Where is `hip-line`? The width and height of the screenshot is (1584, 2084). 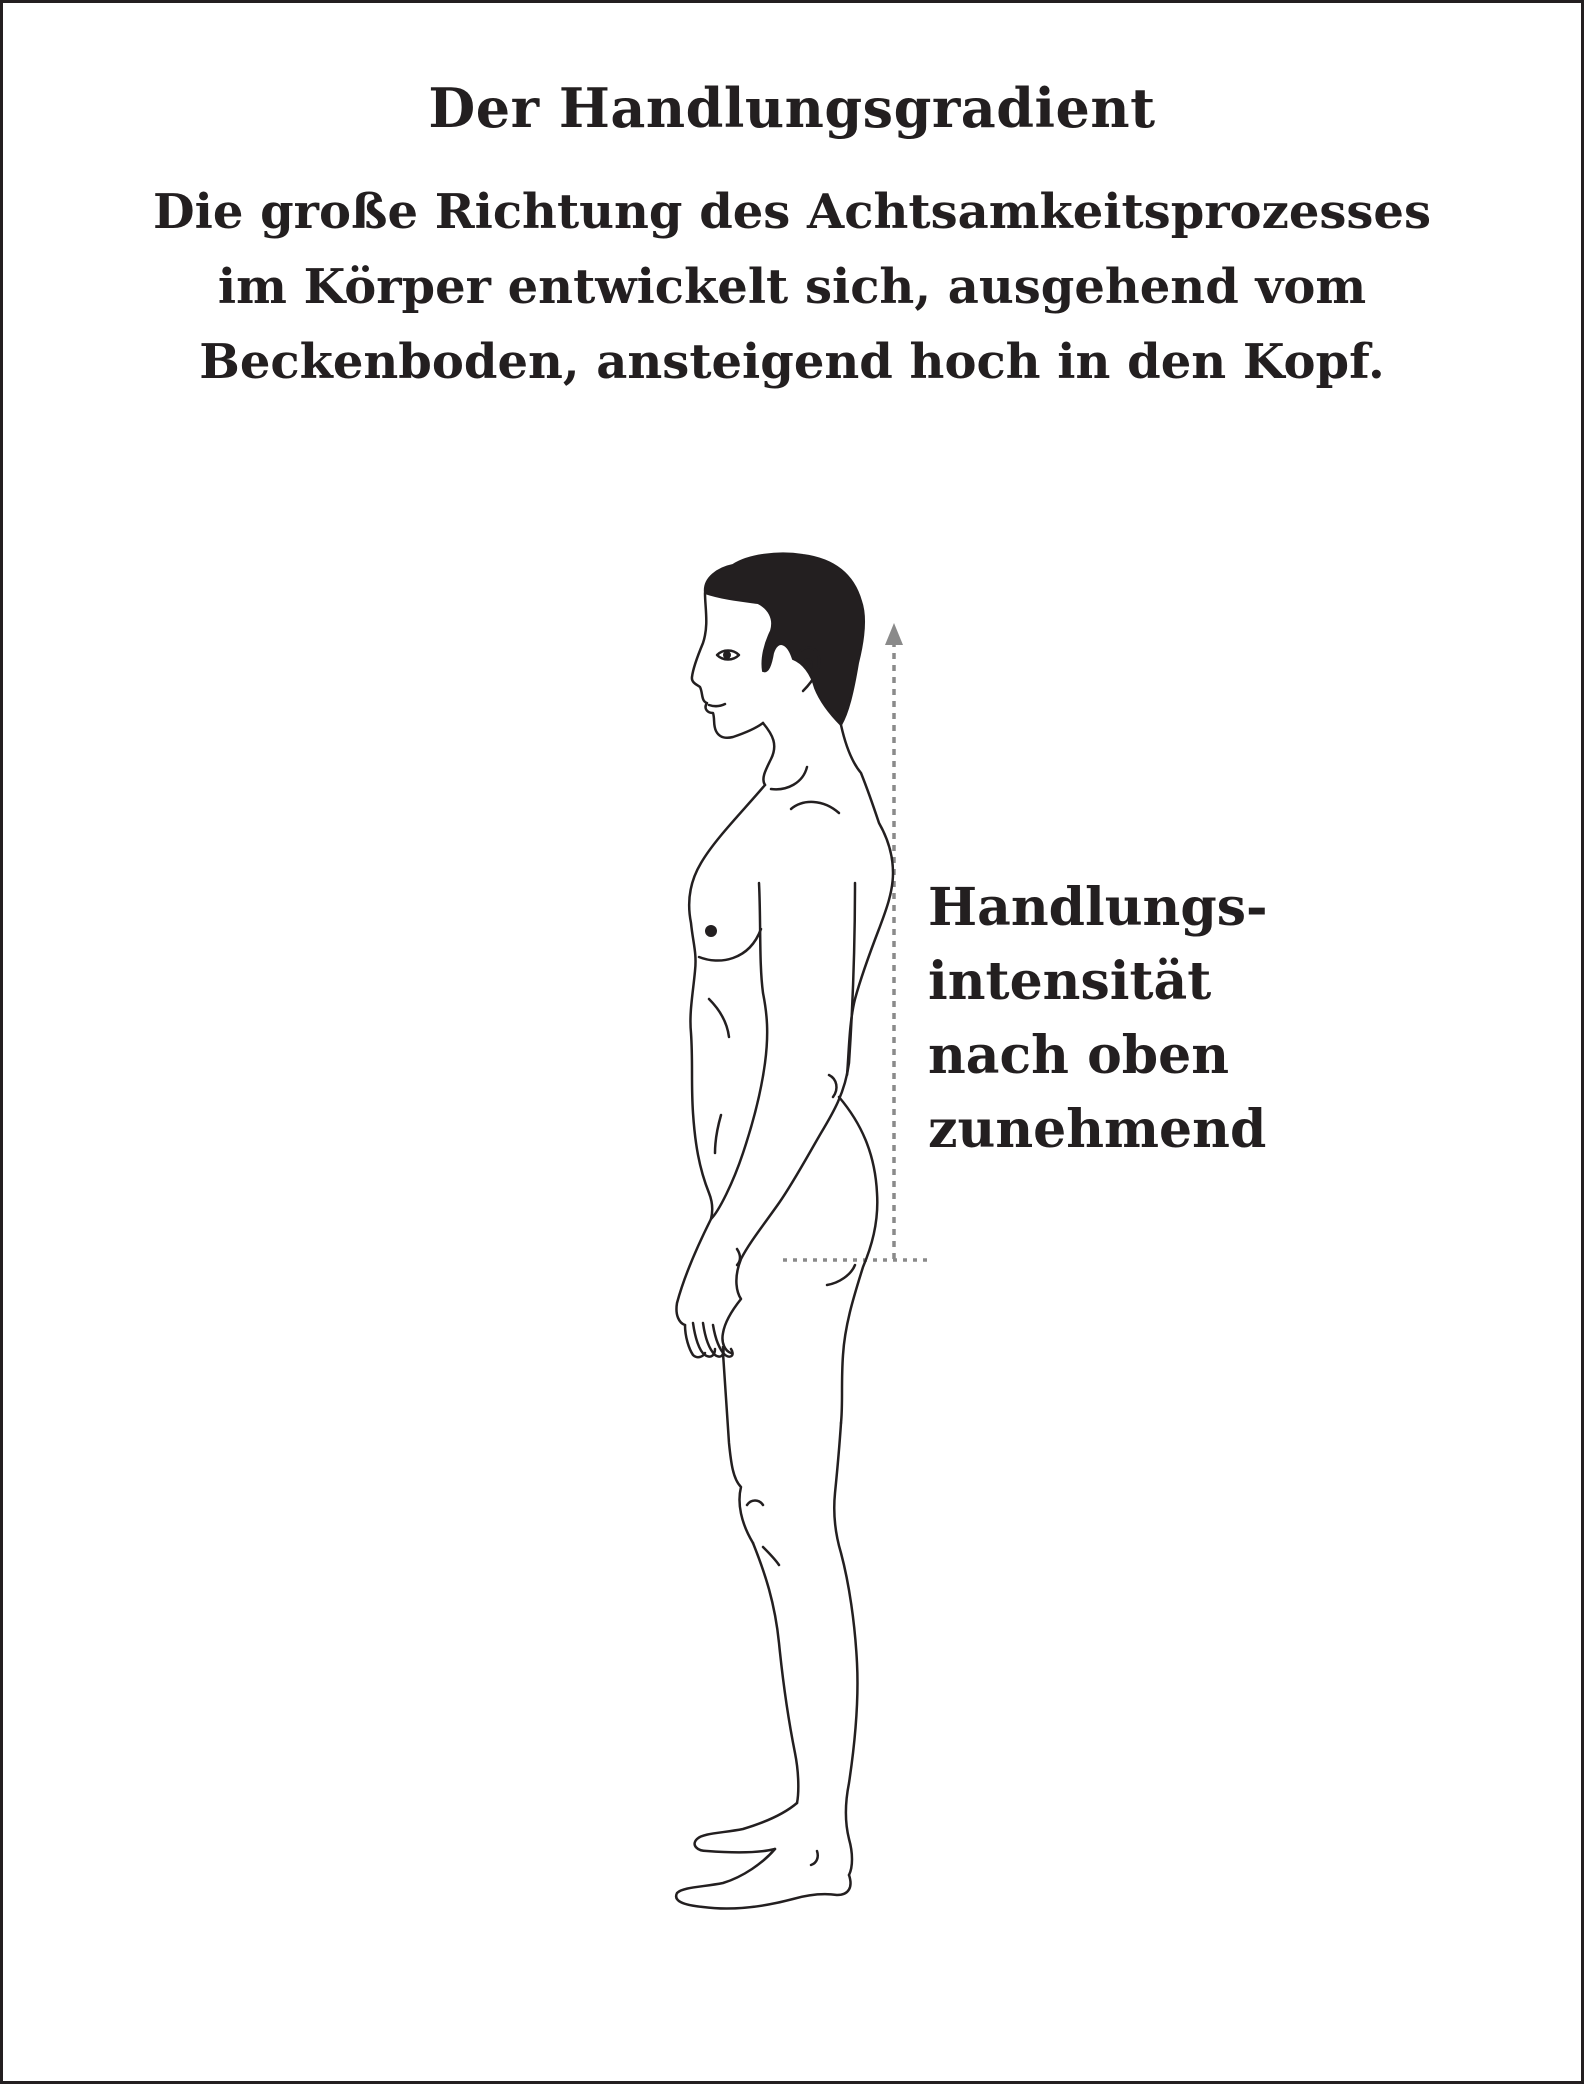 hip-line is located at coordinates (718, 1134).